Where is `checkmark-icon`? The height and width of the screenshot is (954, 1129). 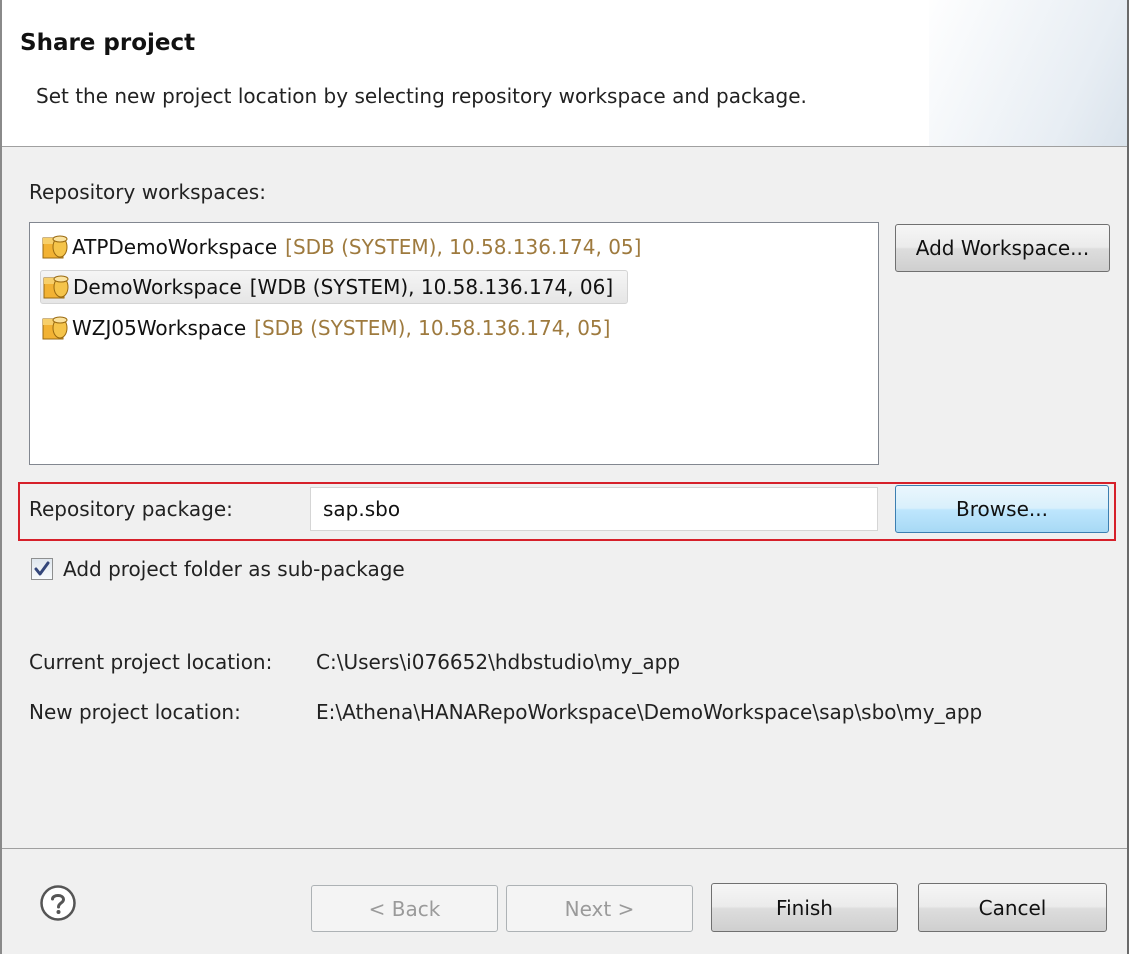
checkmark-icon is located at coordinates (42, 568).